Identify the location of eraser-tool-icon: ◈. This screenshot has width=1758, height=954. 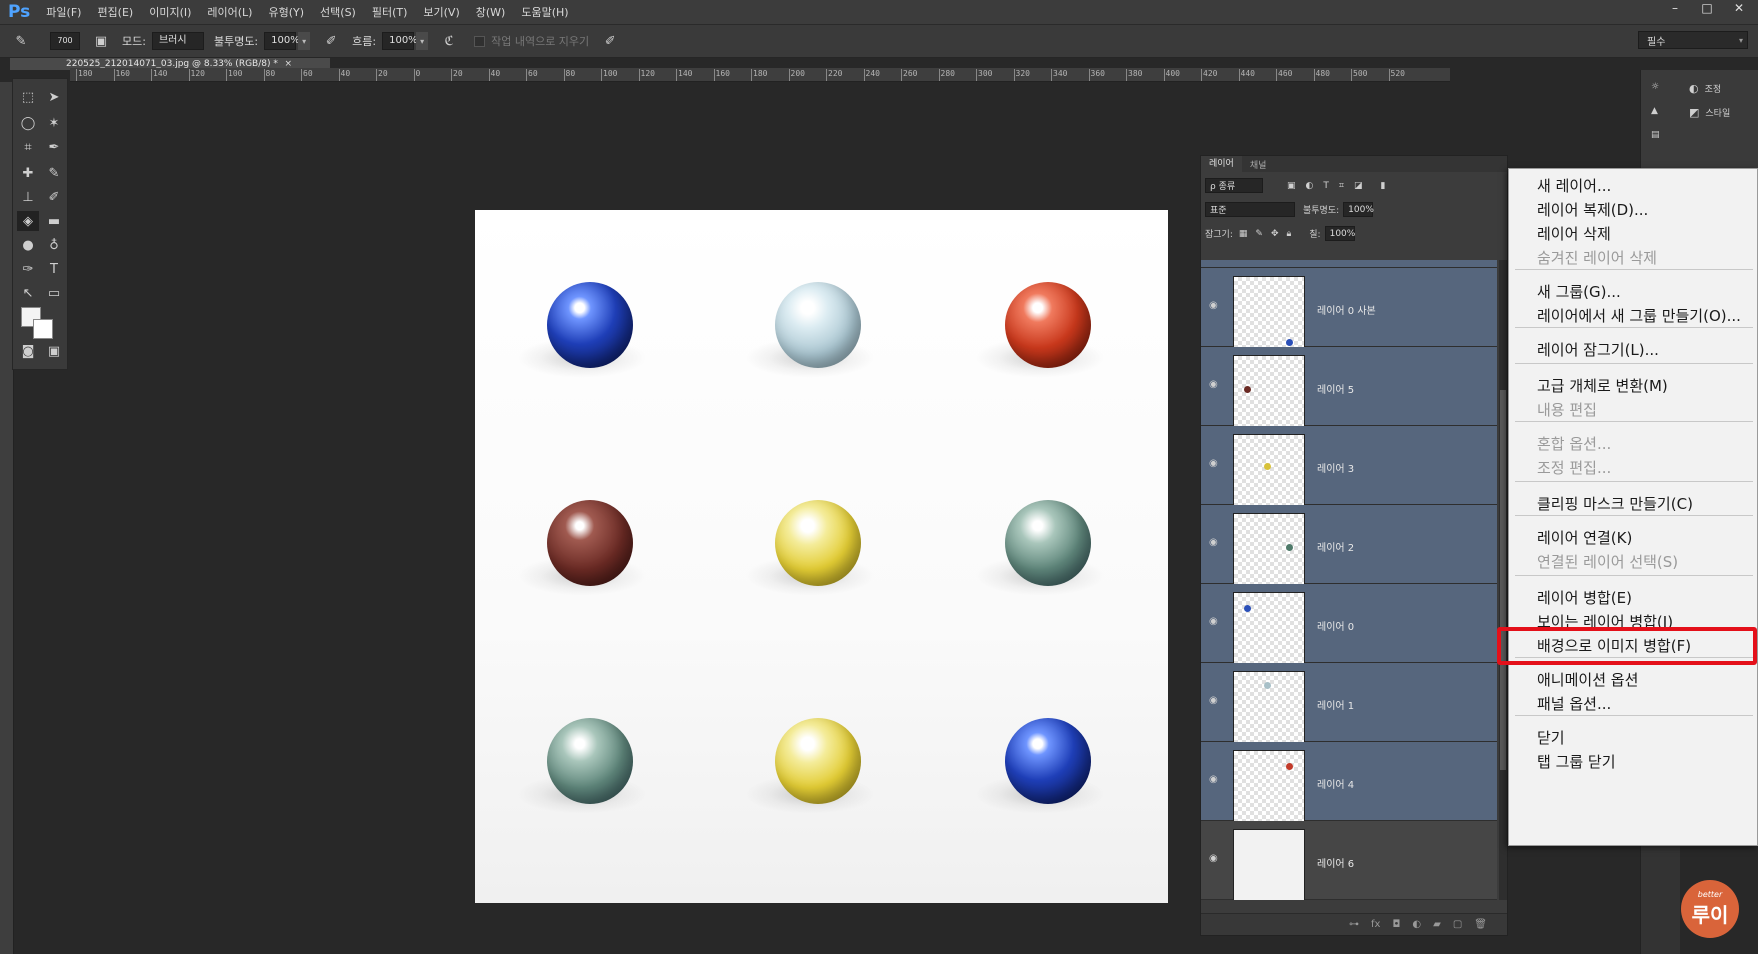
(28, 221).